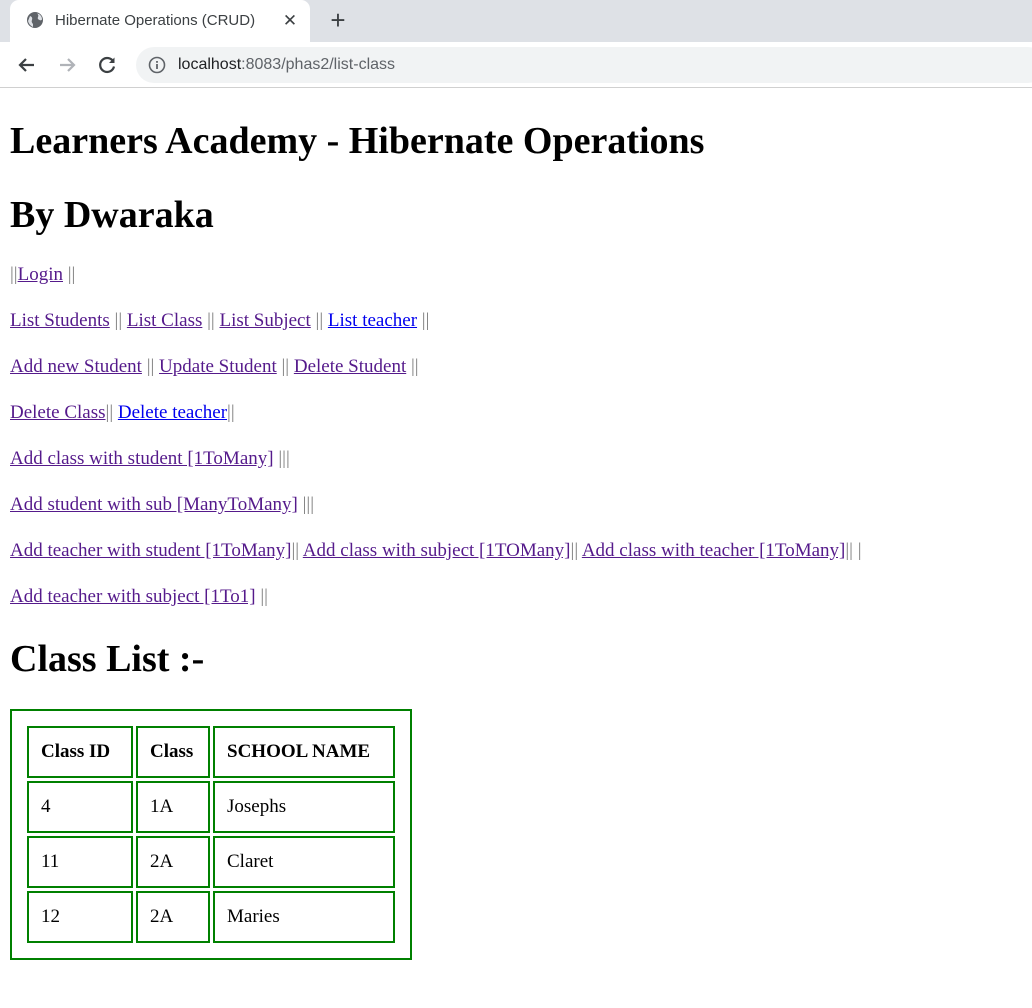 The height and width of the screenshot is (1008, 1032). I want to click on class-list-heading: Class List :-, so click(107, 659).